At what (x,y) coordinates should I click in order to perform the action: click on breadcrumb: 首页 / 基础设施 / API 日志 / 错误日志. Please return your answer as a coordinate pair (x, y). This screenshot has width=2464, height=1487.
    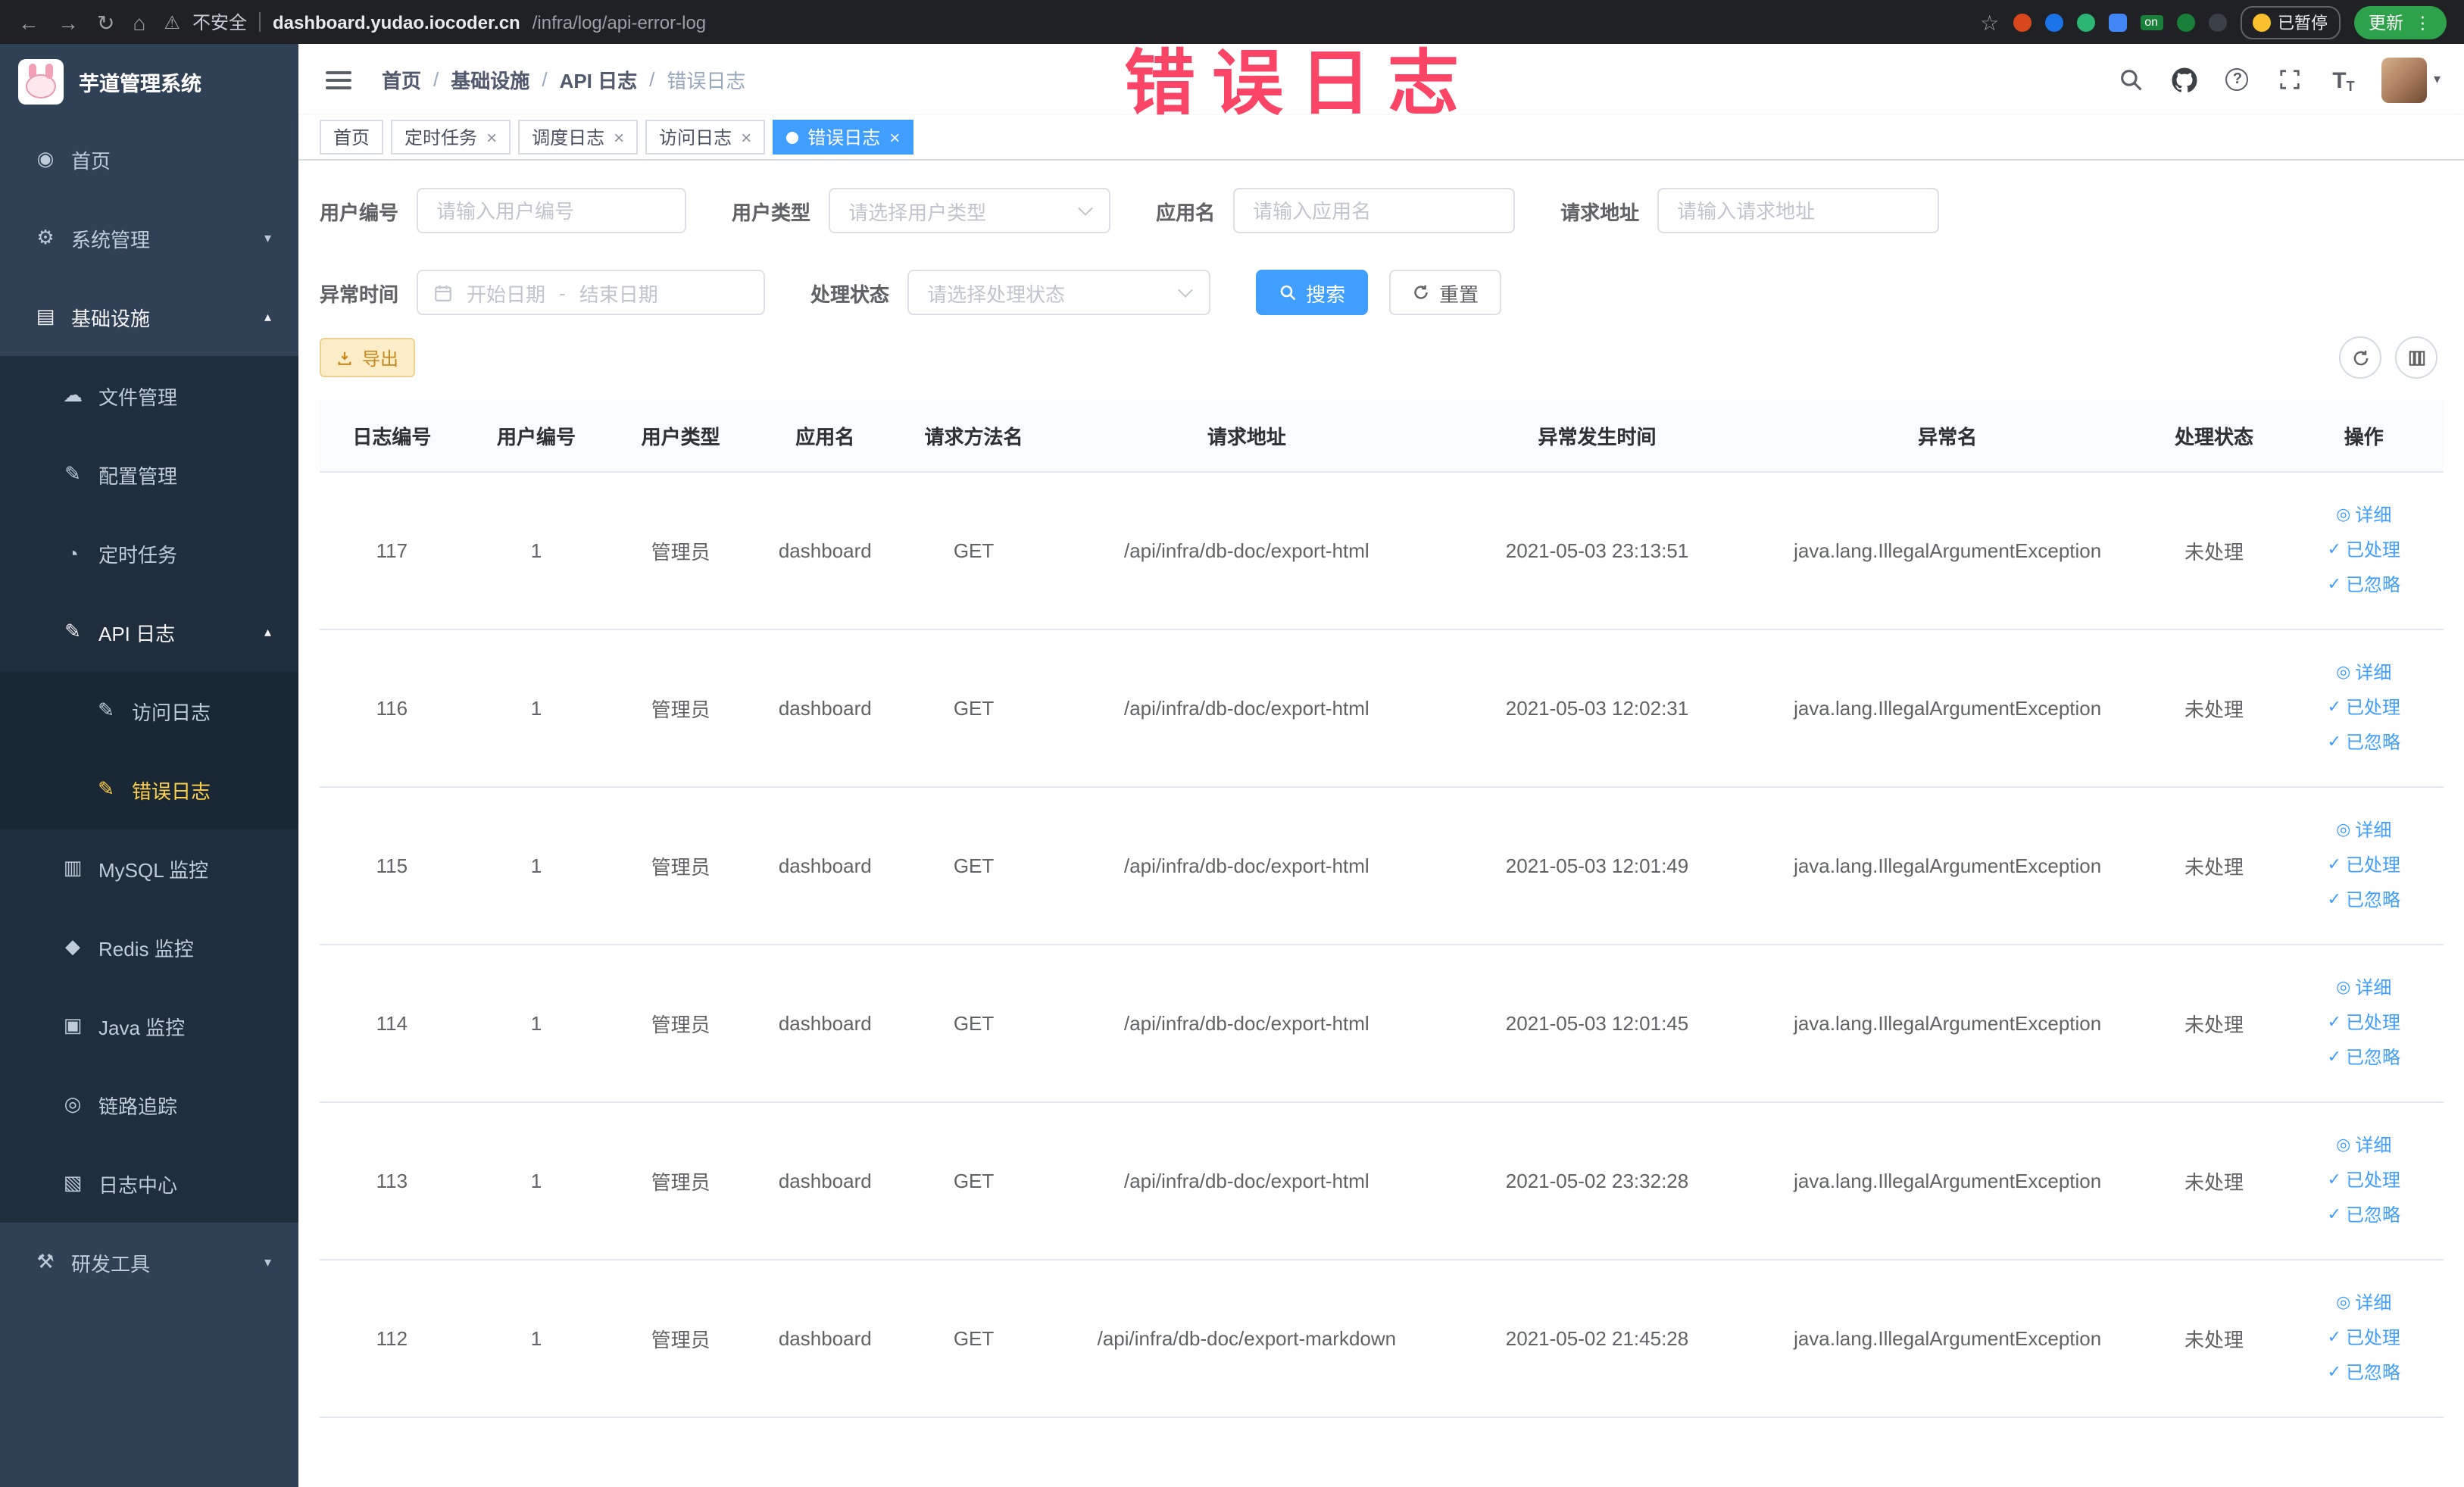
    Looking at the image, I should click on (563, 79).